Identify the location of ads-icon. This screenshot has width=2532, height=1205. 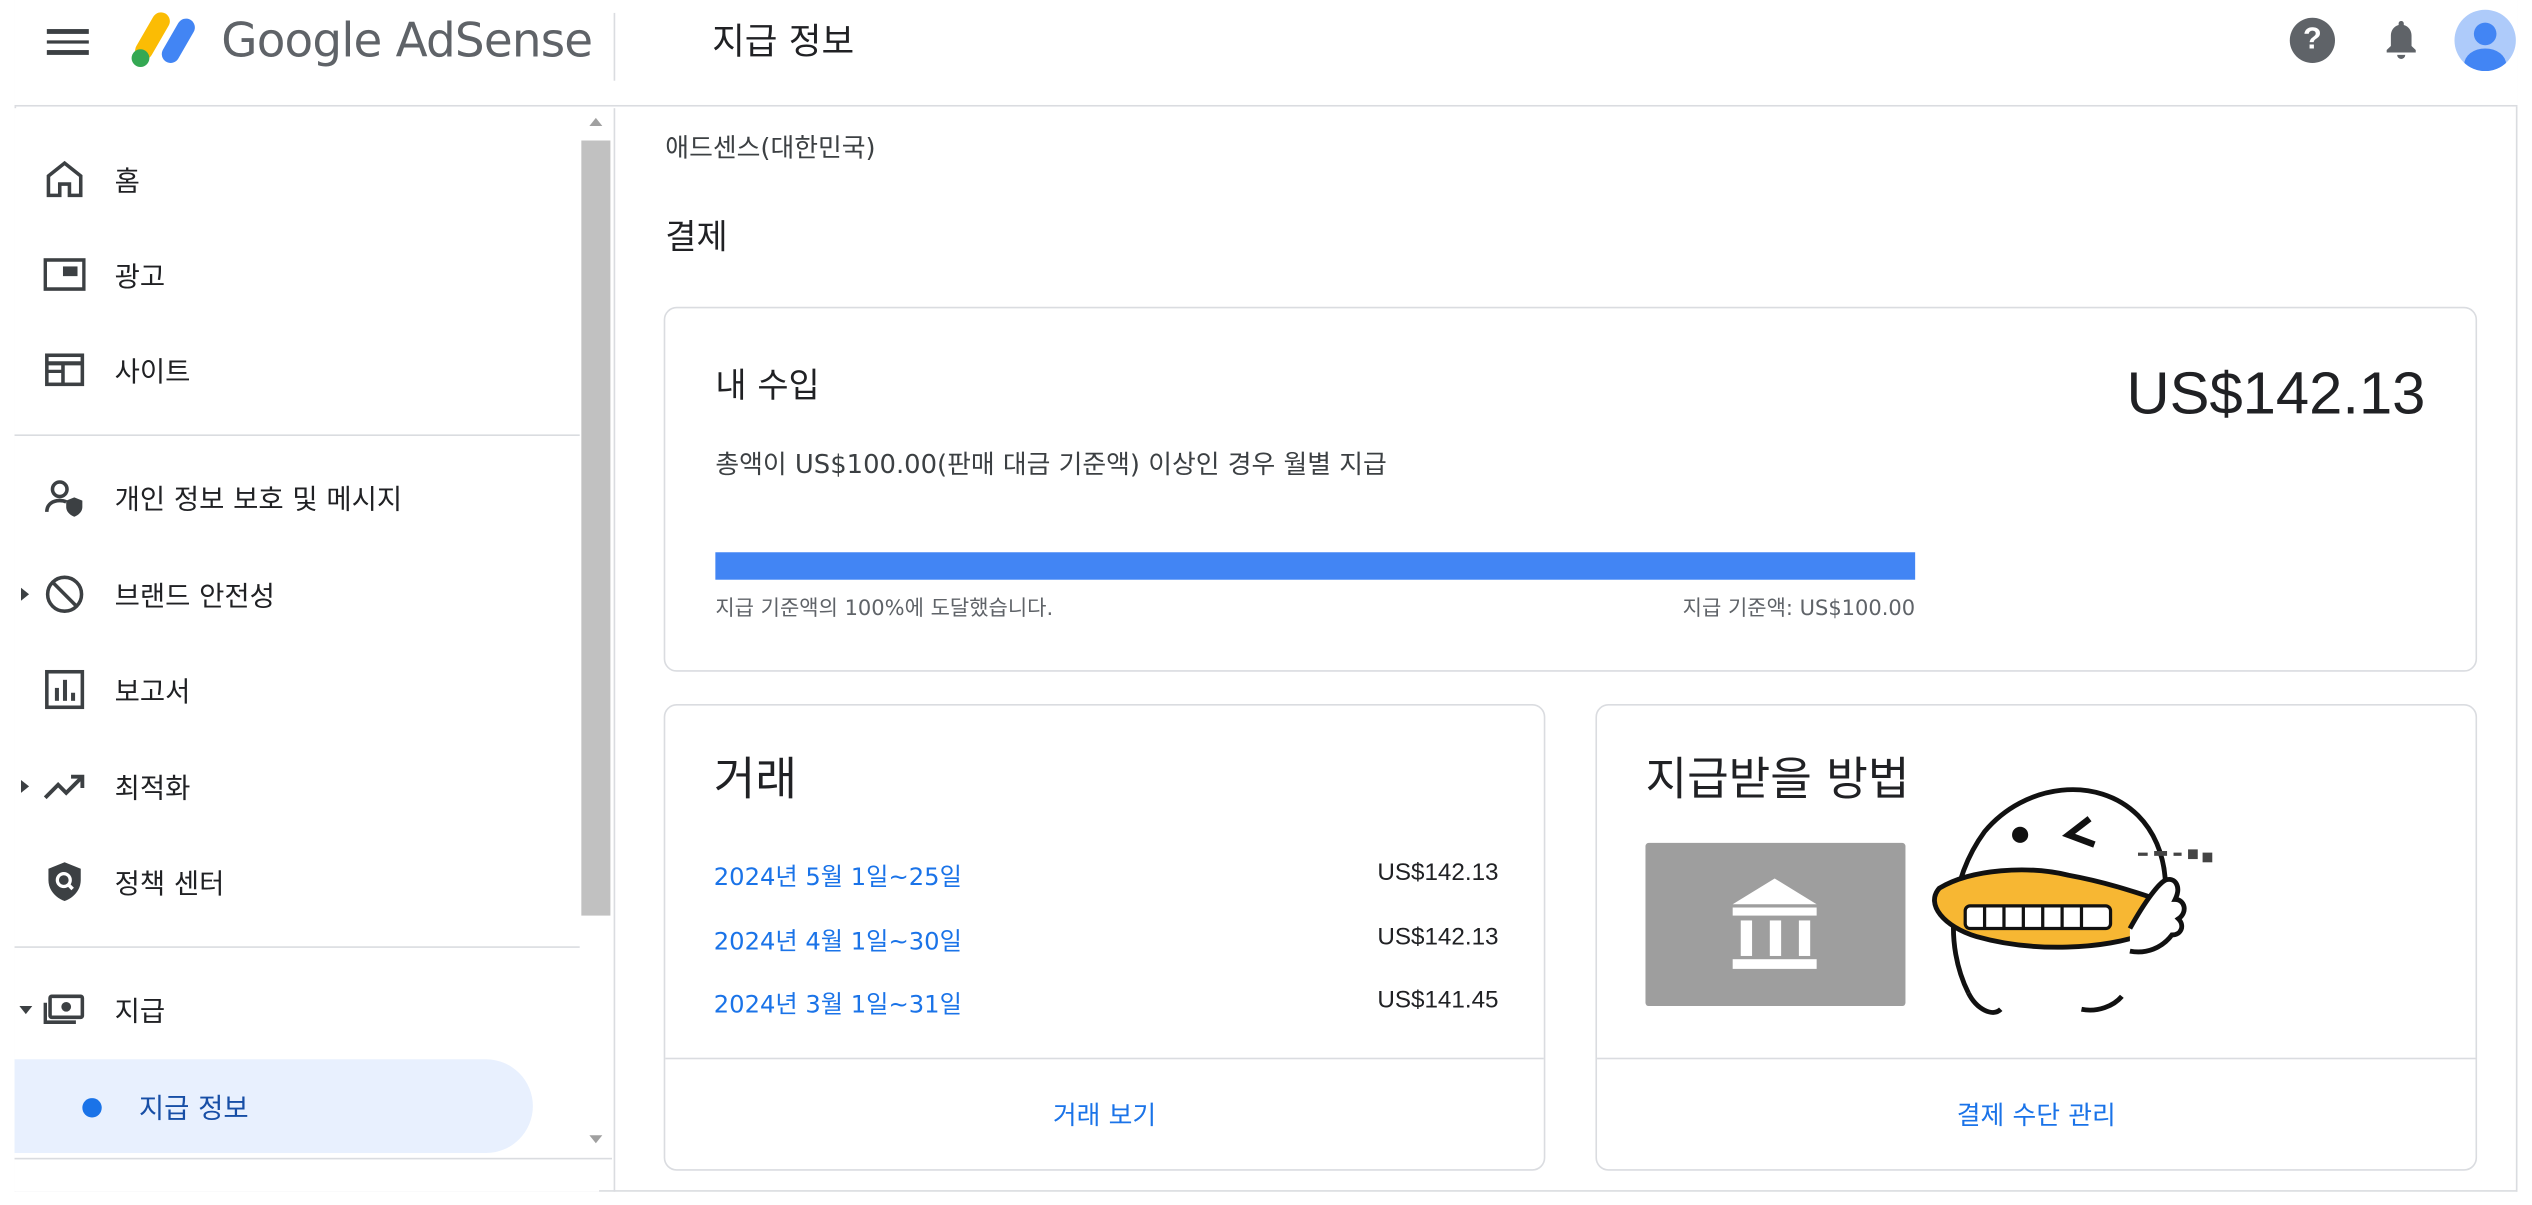
(64, 274).